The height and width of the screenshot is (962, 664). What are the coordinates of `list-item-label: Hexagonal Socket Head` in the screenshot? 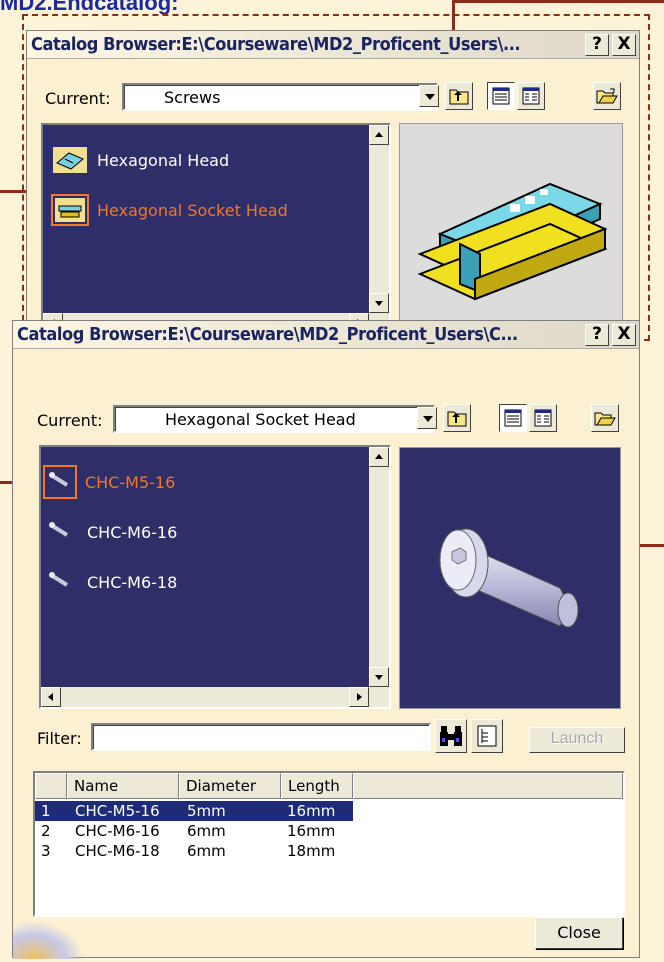 It's located at (192, 210).